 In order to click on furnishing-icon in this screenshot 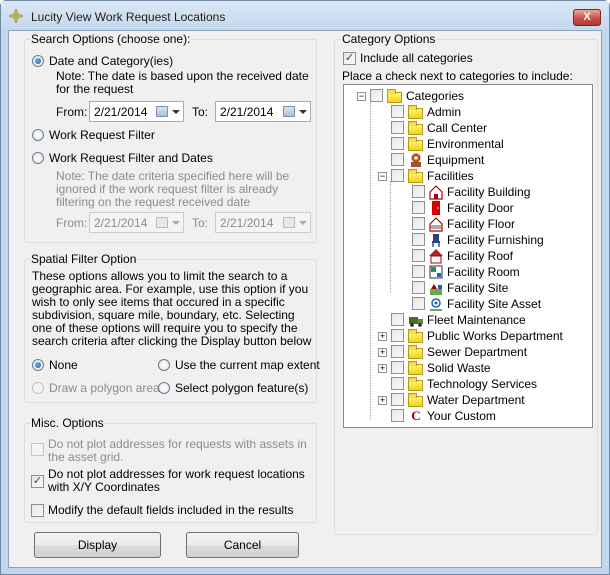, I will do `click(436, 240)`.